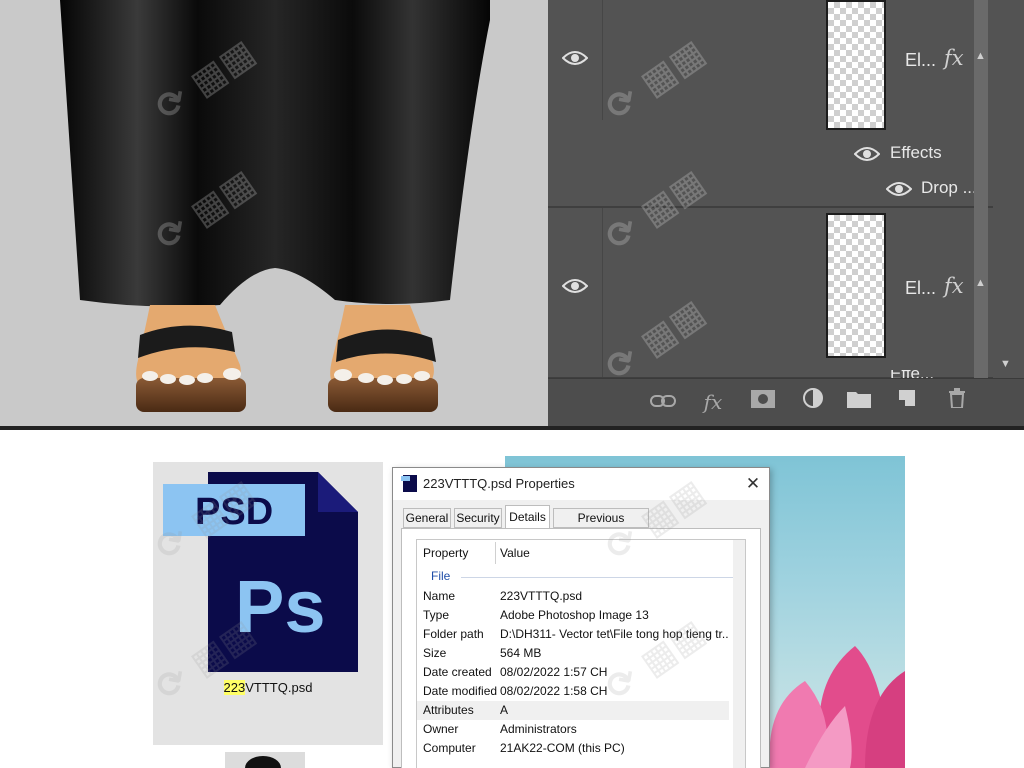 The height and width of the screenshot is (768, 1024). I want to click on group-divider, so click(598, 577).